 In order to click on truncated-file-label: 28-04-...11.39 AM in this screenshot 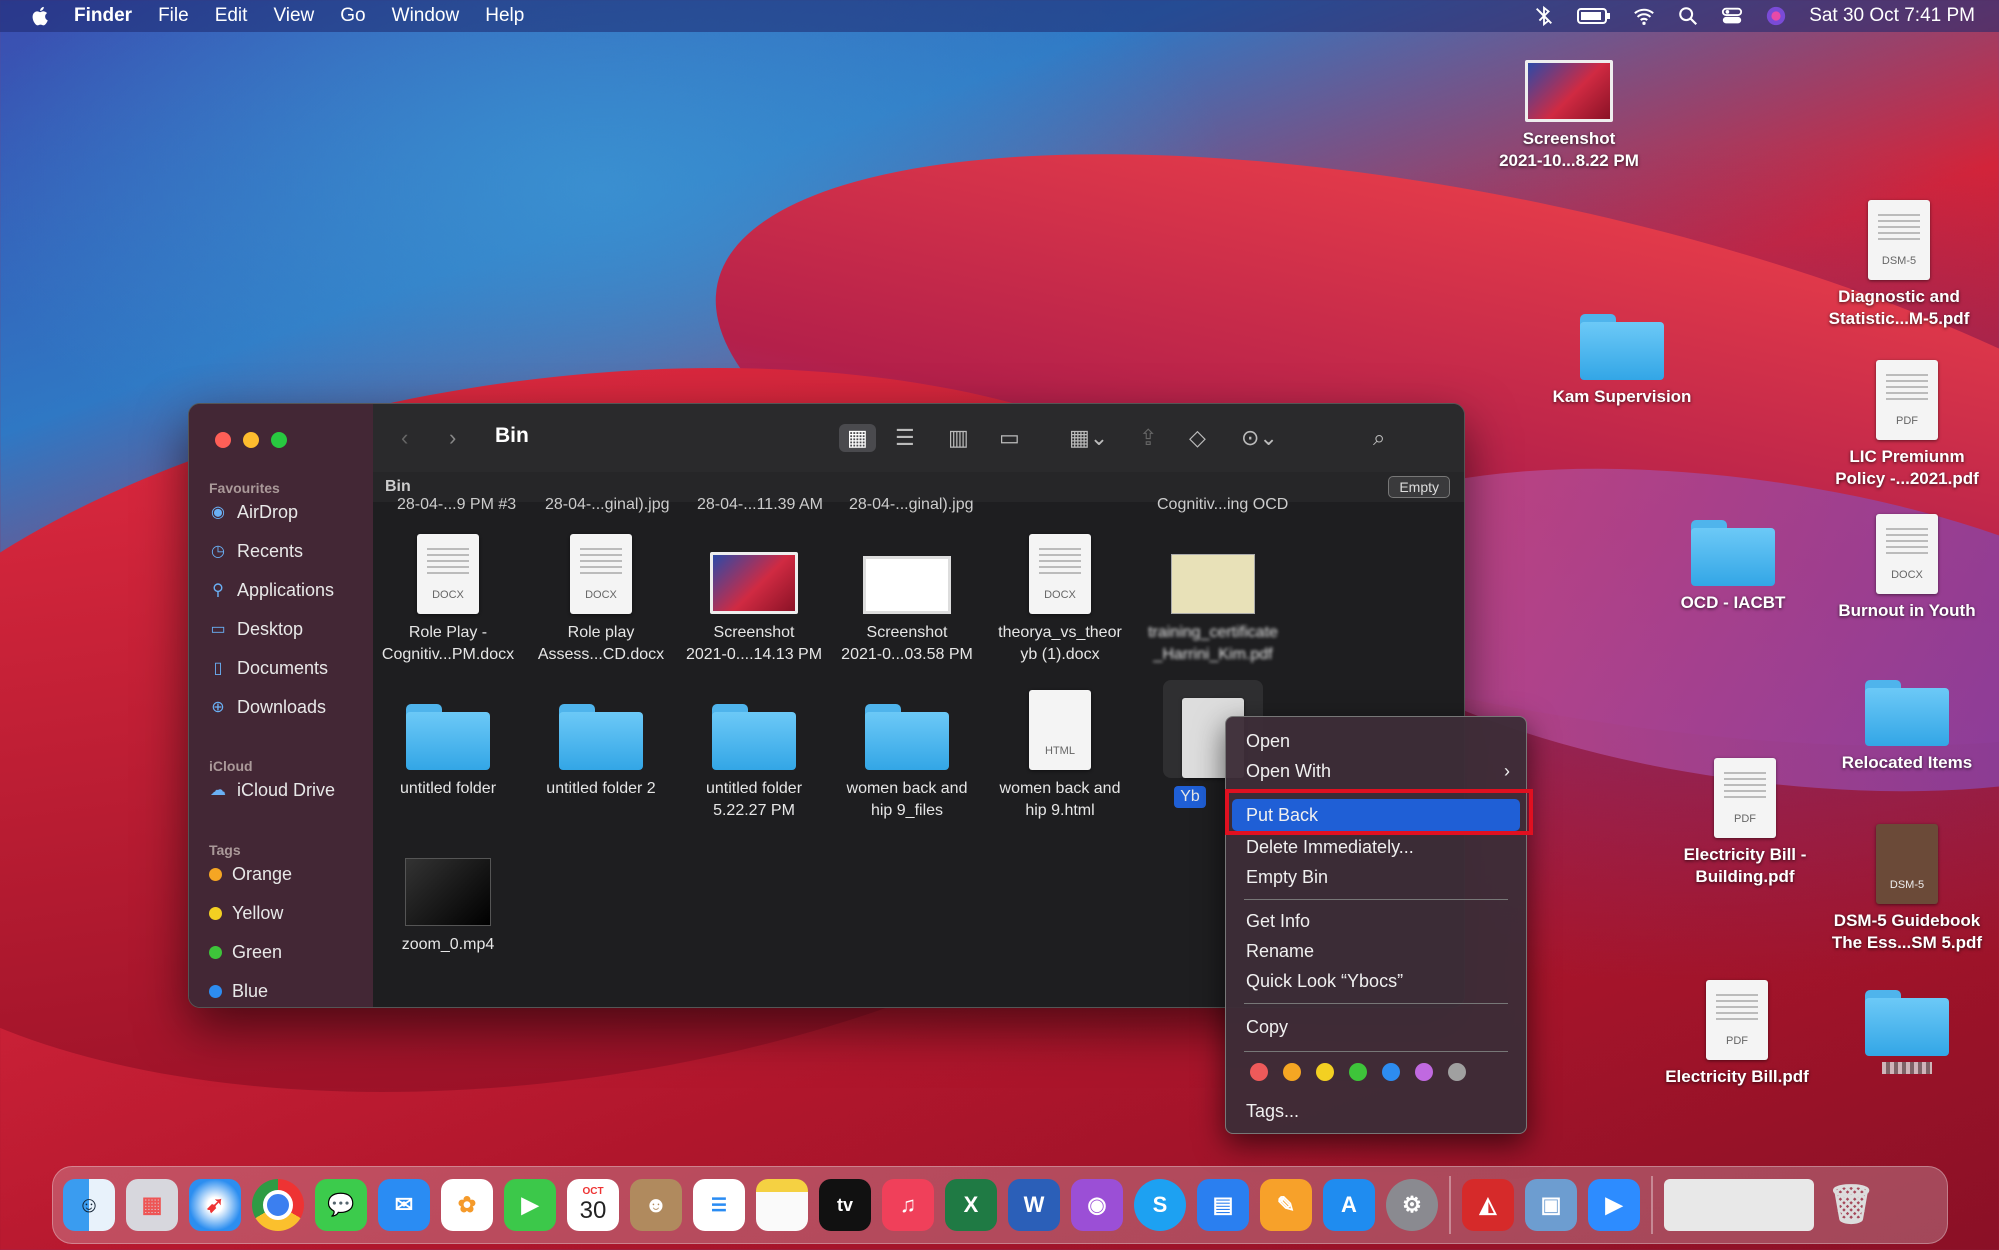, I will do `click(760, 505)`.